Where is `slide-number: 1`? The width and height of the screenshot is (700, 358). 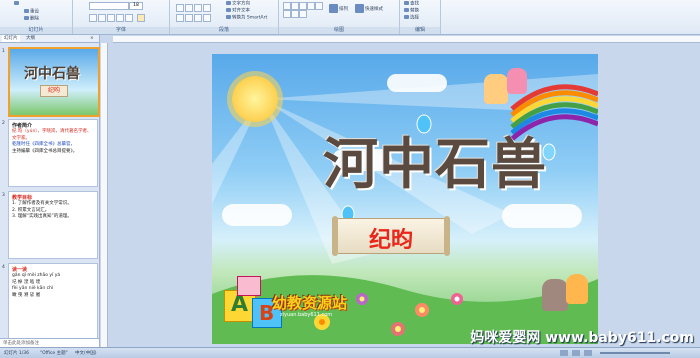
slide-number: 1 is located at coordinates (3, 51).